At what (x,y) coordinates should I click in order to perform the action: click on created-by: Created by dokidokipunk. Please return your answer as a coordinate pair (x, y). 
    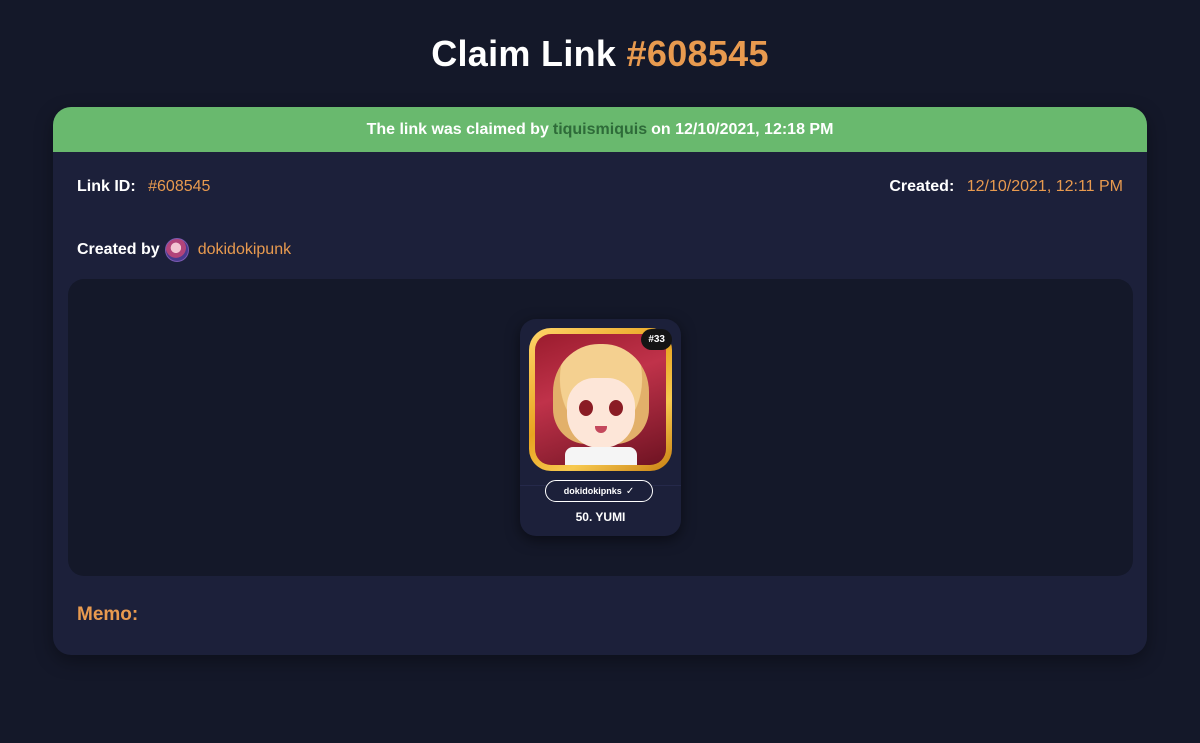
    Looking at the image, I should click on (184, 250).